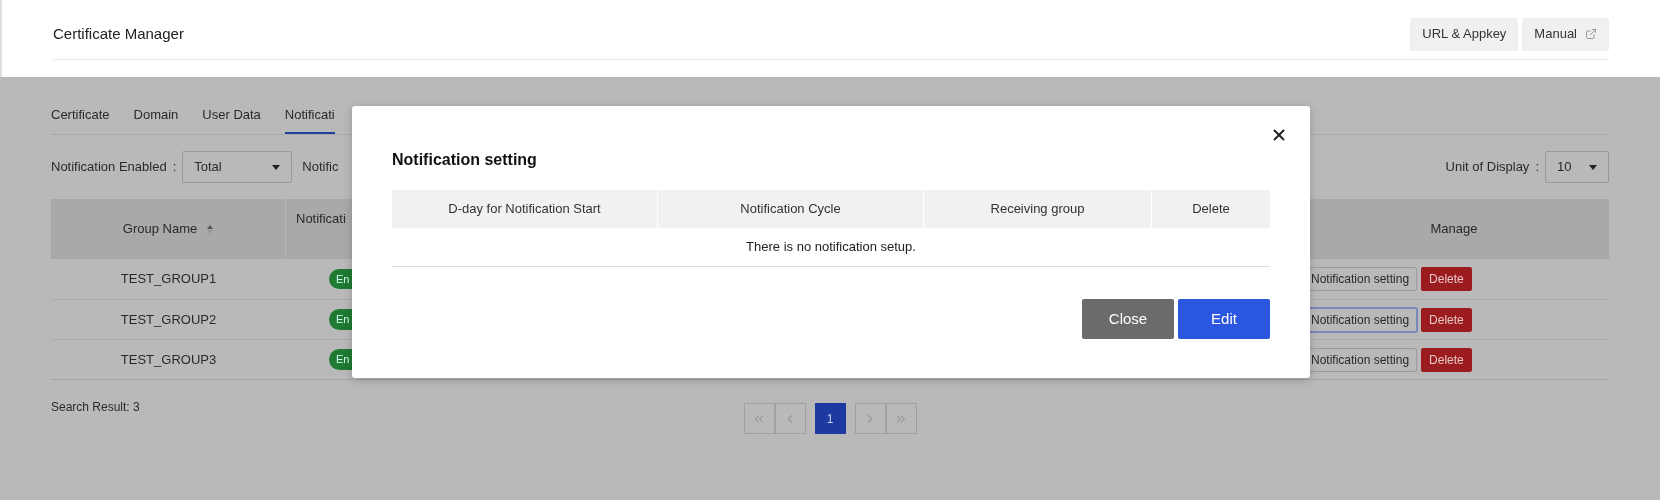 This screenshot has height=500, width=1660. Describe the element at coordinates (210, 229) in the screenshot. I see `sort-icon` at that location.